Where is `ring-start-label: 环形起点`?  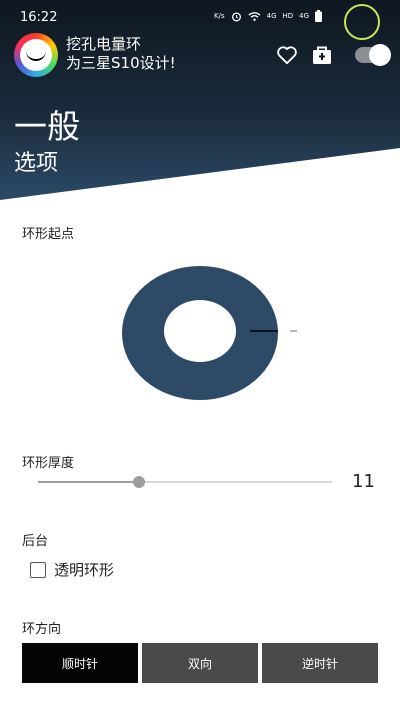
ring-start-label: 环形起点 is located at coordinates (48, 234).